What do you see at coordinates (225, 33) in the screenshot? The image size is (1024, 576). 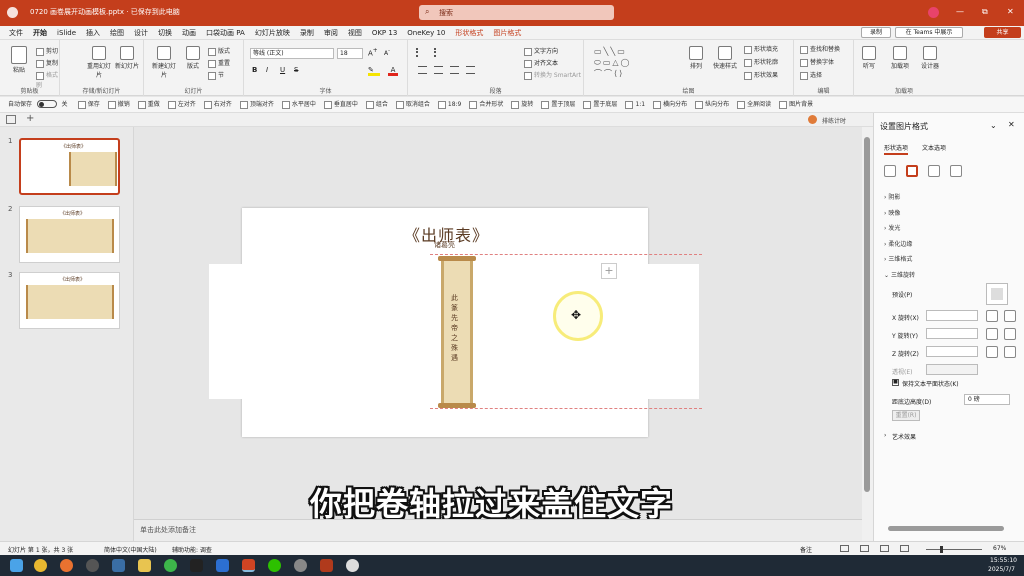 I see `ribbon-tab: 口袋动画 PA` at bounding box center [225, 33].